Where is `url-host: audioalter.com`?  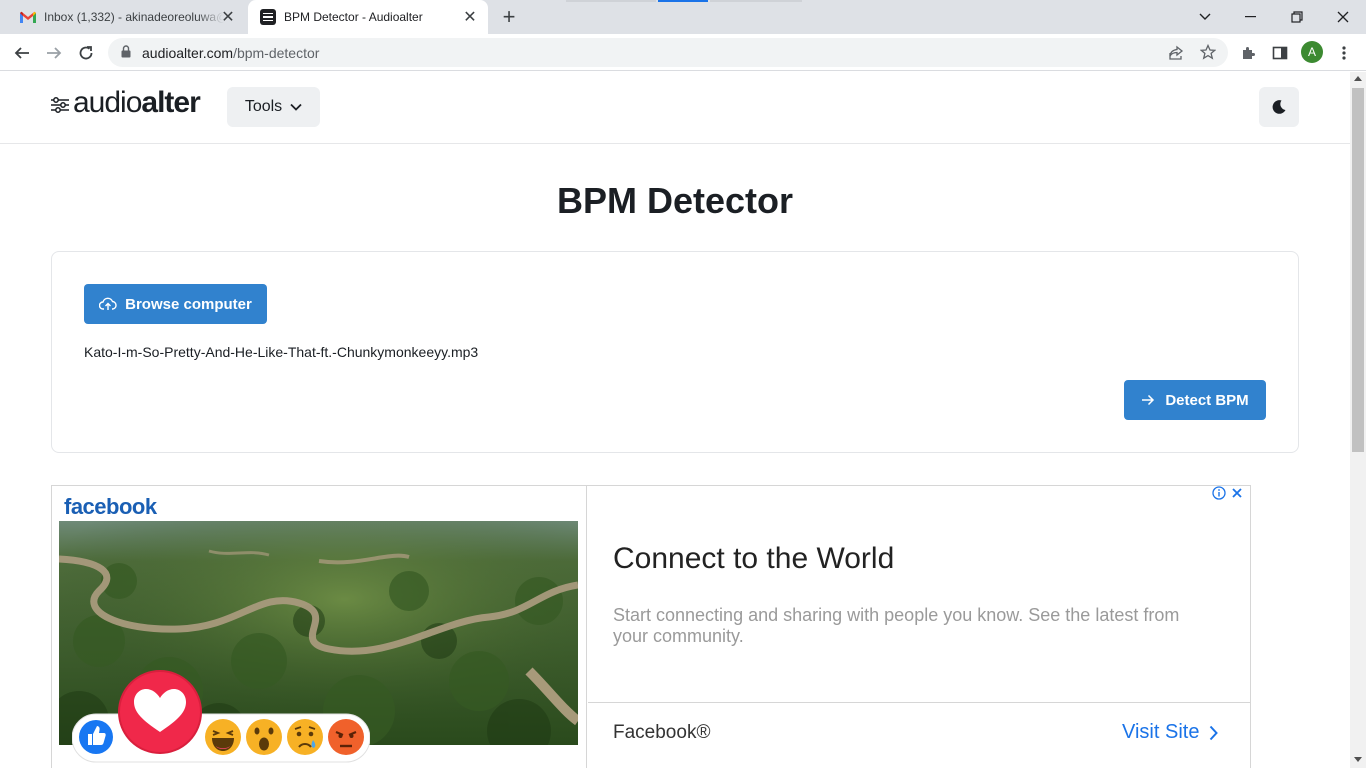 url-host: audioalter.com is located at coordinates (188, 53).